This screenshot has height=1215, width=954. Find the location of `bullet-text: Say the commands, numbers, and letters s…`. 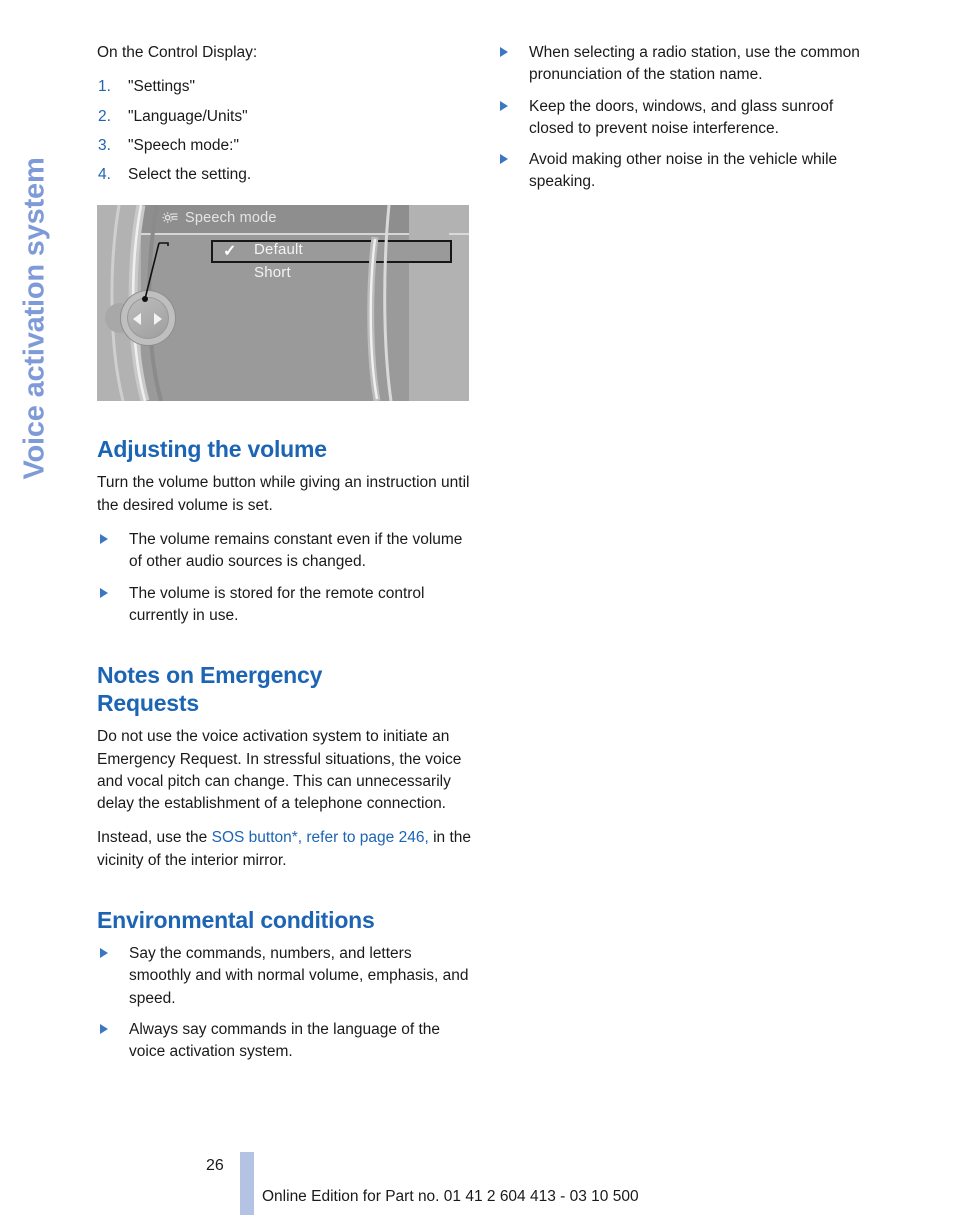

bullet-text: Say the commands, numbers, and letters s… is located at coordinates (299, 976).